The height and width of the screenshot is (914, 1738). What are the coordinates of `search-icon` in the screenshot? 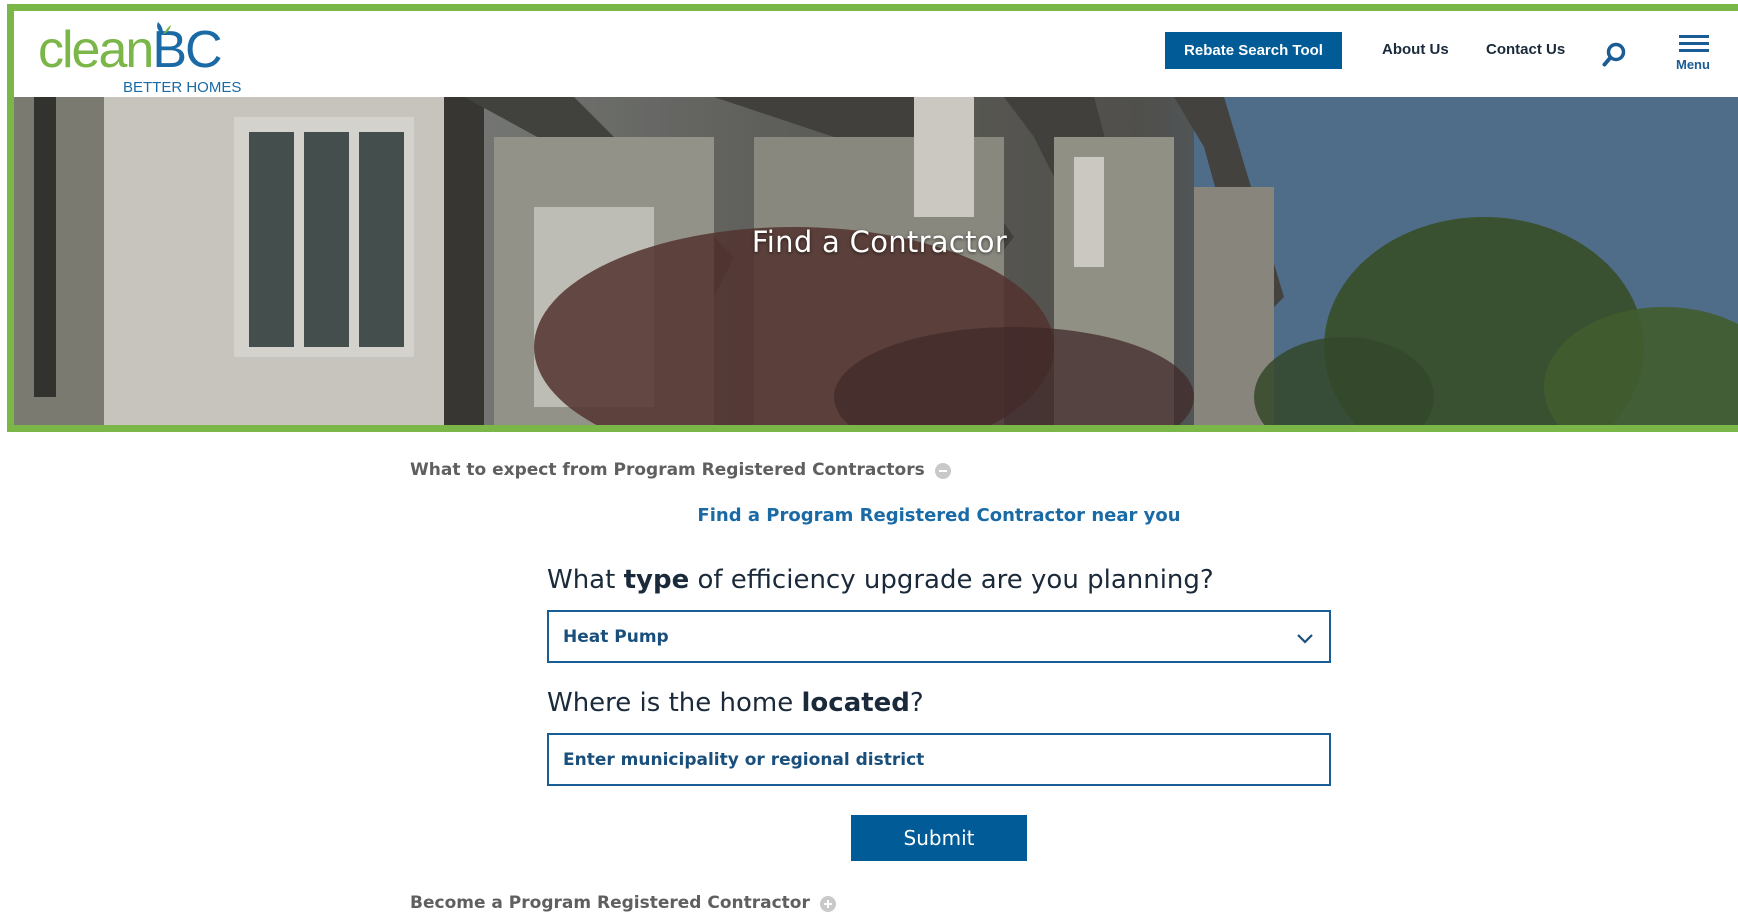 It's located at (1614, 54).